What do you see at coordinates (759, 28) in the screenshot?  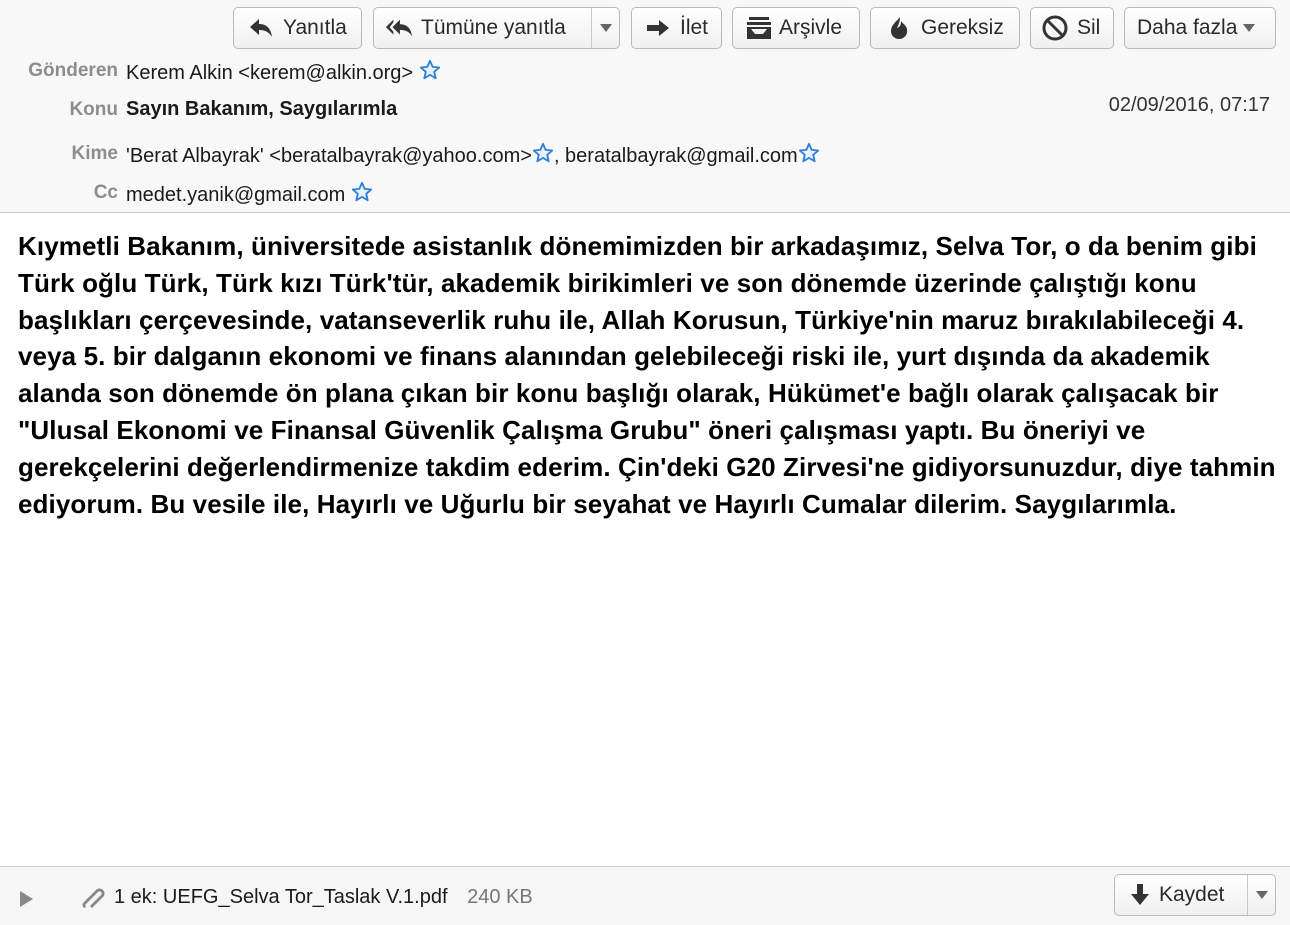 I see `archive-icon` at bounding box center [759, 28].